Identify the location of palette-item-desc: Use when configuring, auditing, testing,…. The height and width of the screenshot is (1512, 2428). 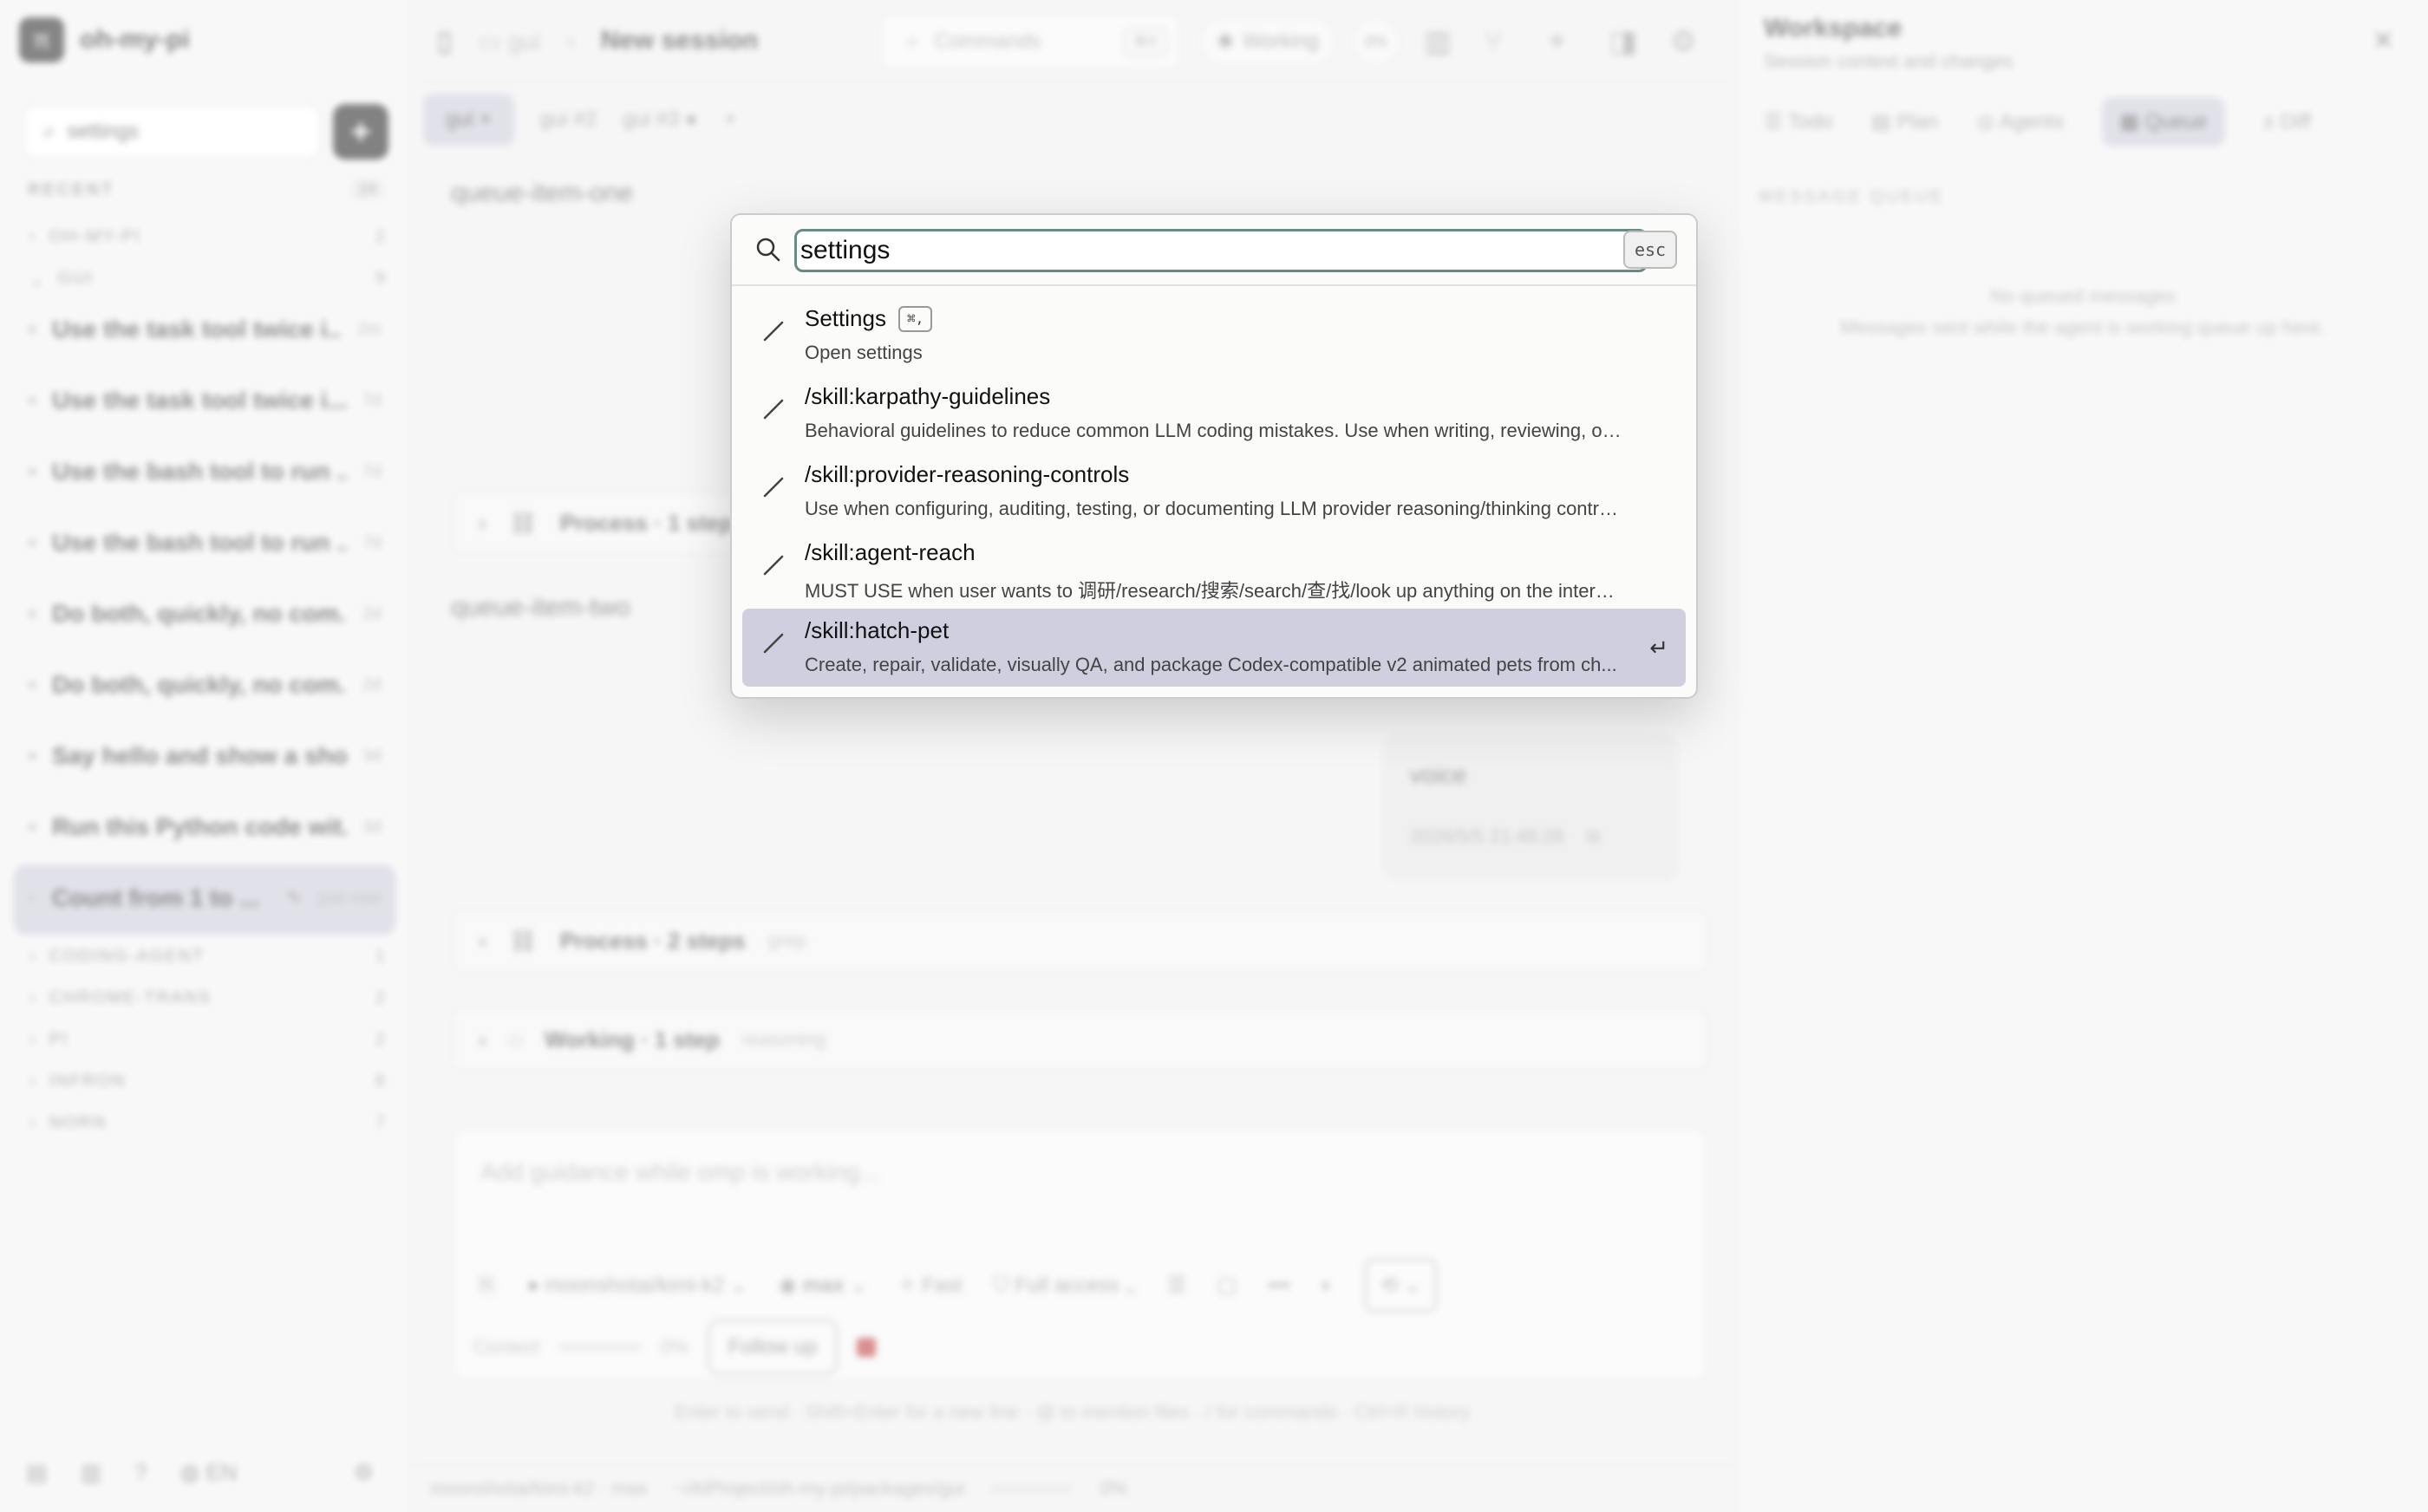
(1215, 508).